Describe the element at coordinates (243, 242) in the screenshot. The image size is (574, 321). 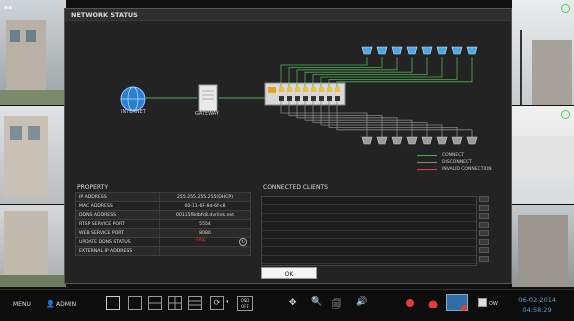
I see `refresh-icon: ↻` at that location.